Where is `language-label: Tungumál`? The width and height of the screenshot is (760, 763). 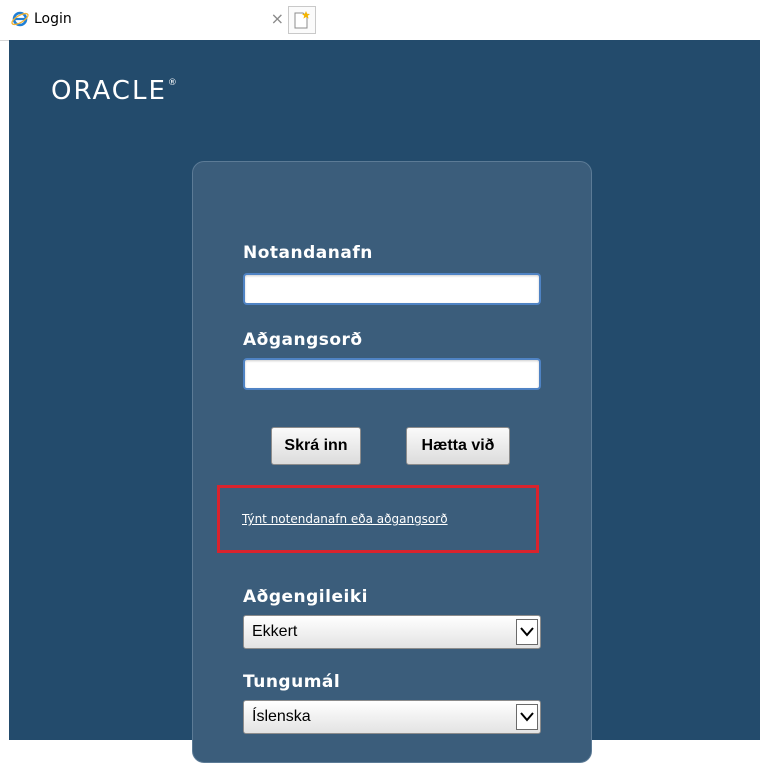 language-label: Tungumál is located at coordinates (292, 682).